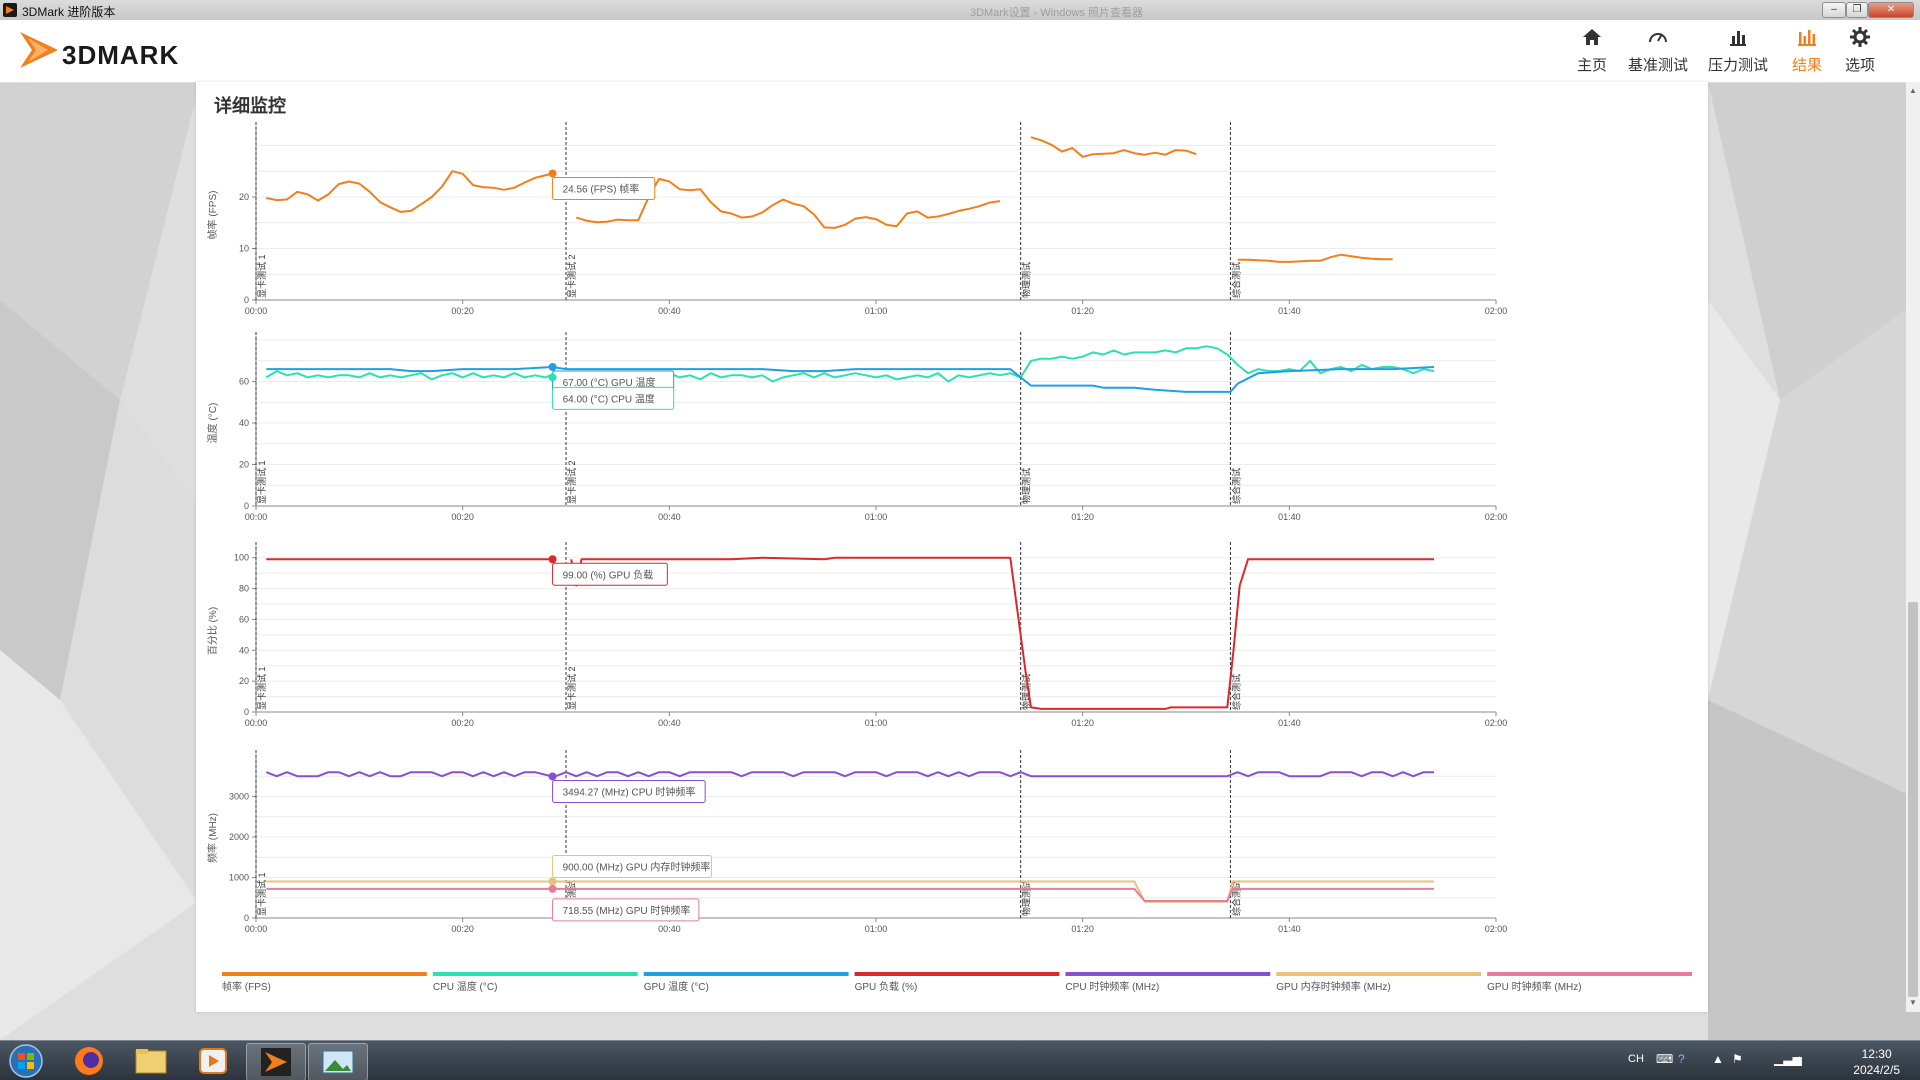  Describe the element at coordinates (960, 1060) in the screenshot. I see `taskbar: CH ⌨ ? ▲ ⚑ ▁▃▅ 🔈︎ 12:30 2024/2/5` at that location.